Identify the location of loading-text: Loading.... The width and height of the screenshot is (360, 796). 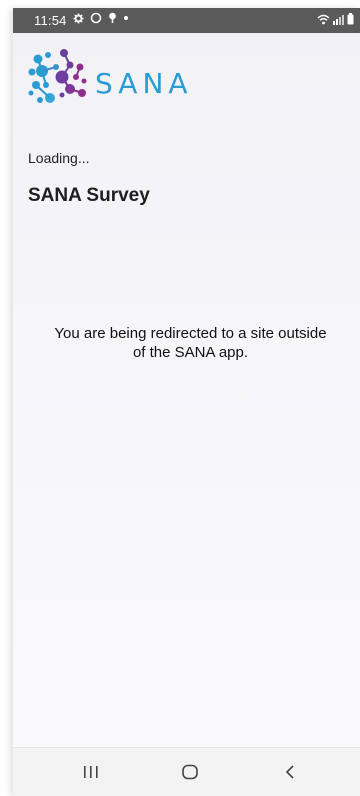
(59, 158).